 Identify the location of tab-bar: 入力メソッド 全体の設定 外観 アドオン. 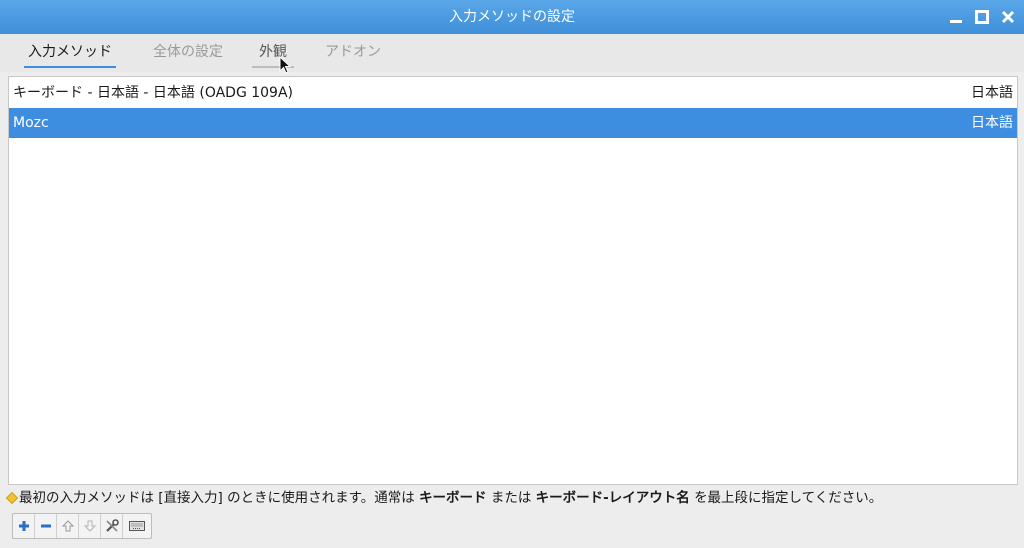
(512, 53).